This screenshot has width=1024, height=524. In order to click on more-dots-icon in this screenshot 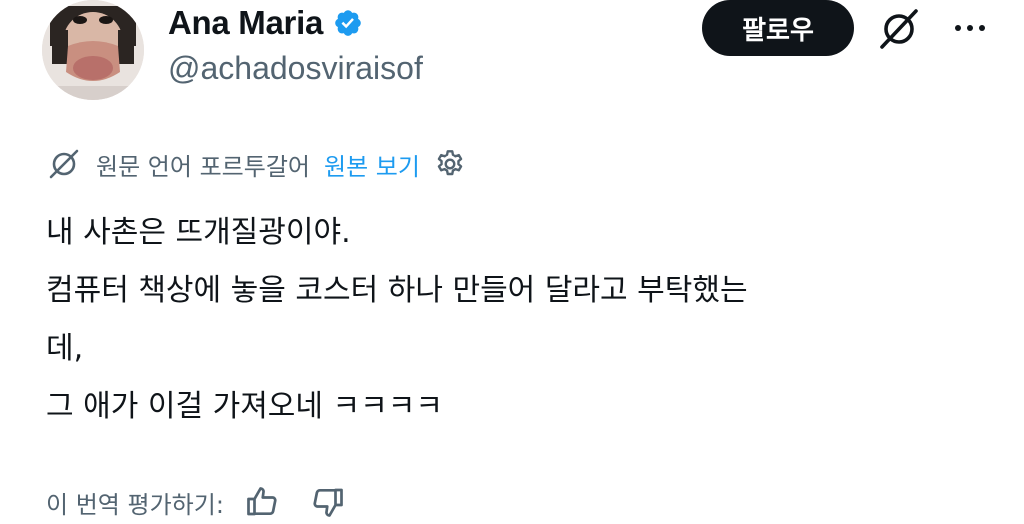, I will do `click(970, 28)`.